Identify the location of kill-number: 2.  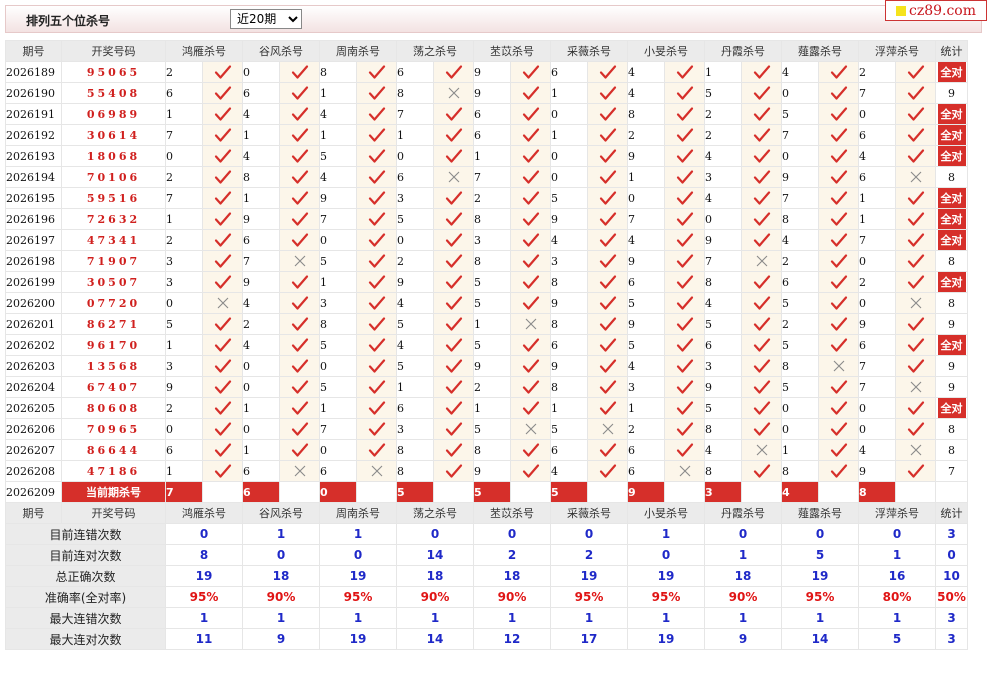
(184, 408).